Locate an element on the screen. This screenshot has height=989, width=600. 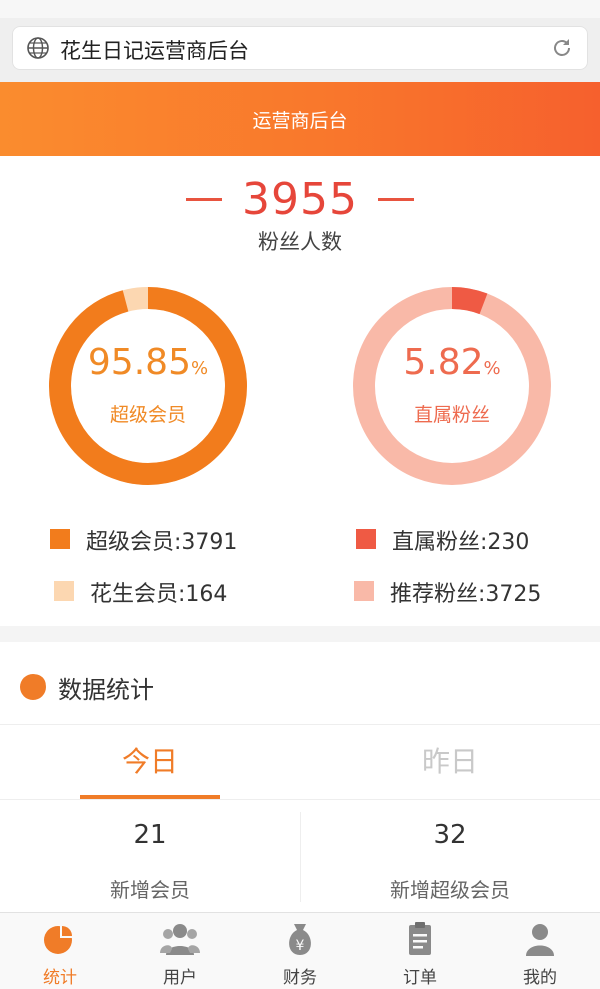
clipboard-icon is located at coordinates (420, 938).